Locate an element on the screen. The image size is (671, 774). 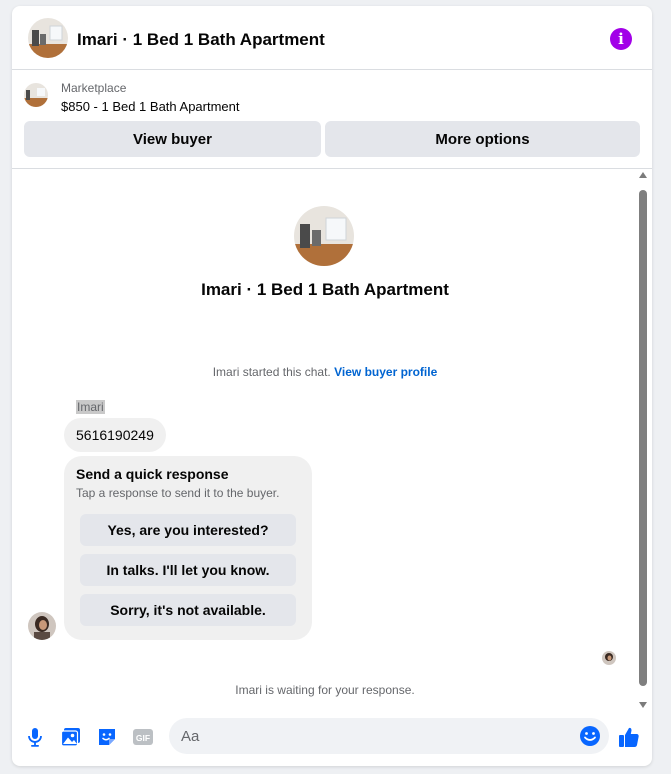
gif-icon: GIF is located at coordinates (143, 737).